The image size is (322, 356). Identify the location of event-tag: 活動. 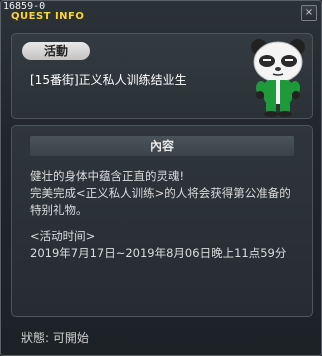
(56, 51).